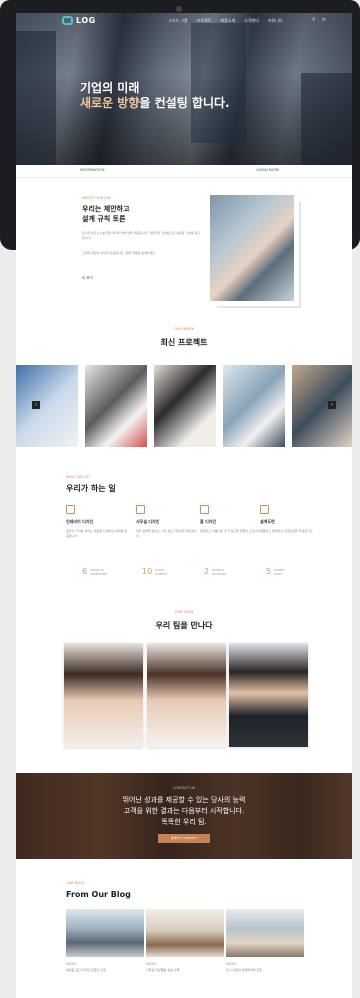 The height and width of the screenshot is (998, 360). I want to click on home-icon, so click(204, 509).